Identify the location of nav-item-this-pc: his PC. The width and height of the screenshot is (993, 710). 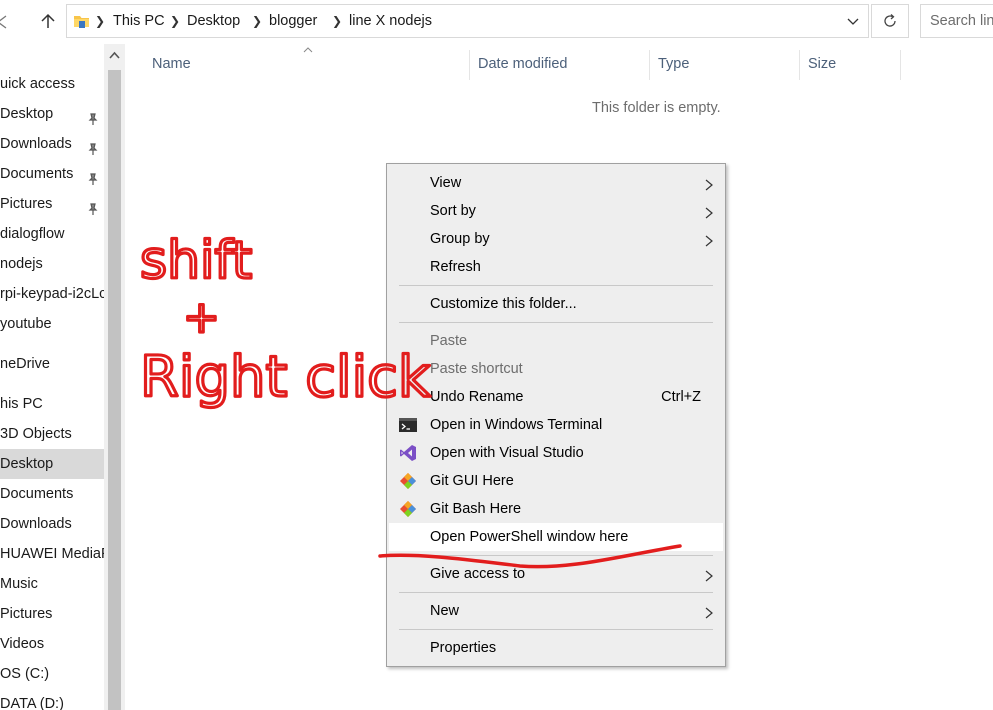
(52, 404).